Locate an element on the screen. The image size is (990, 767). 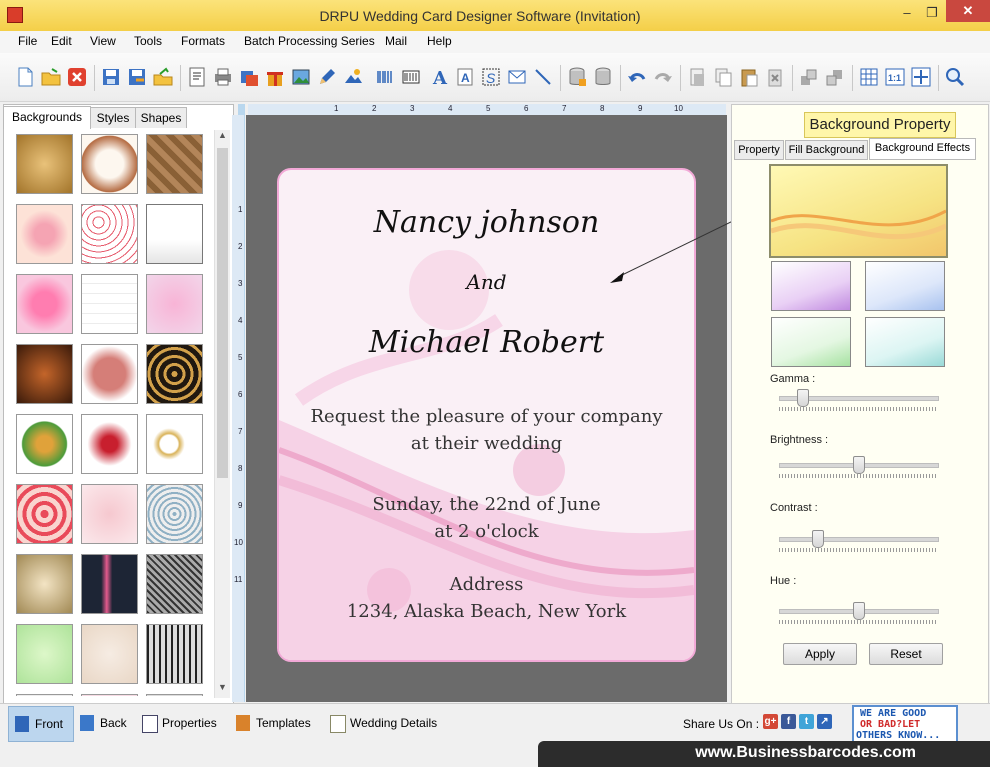
tab-styles: Styles is located at coordinates (113, 117).